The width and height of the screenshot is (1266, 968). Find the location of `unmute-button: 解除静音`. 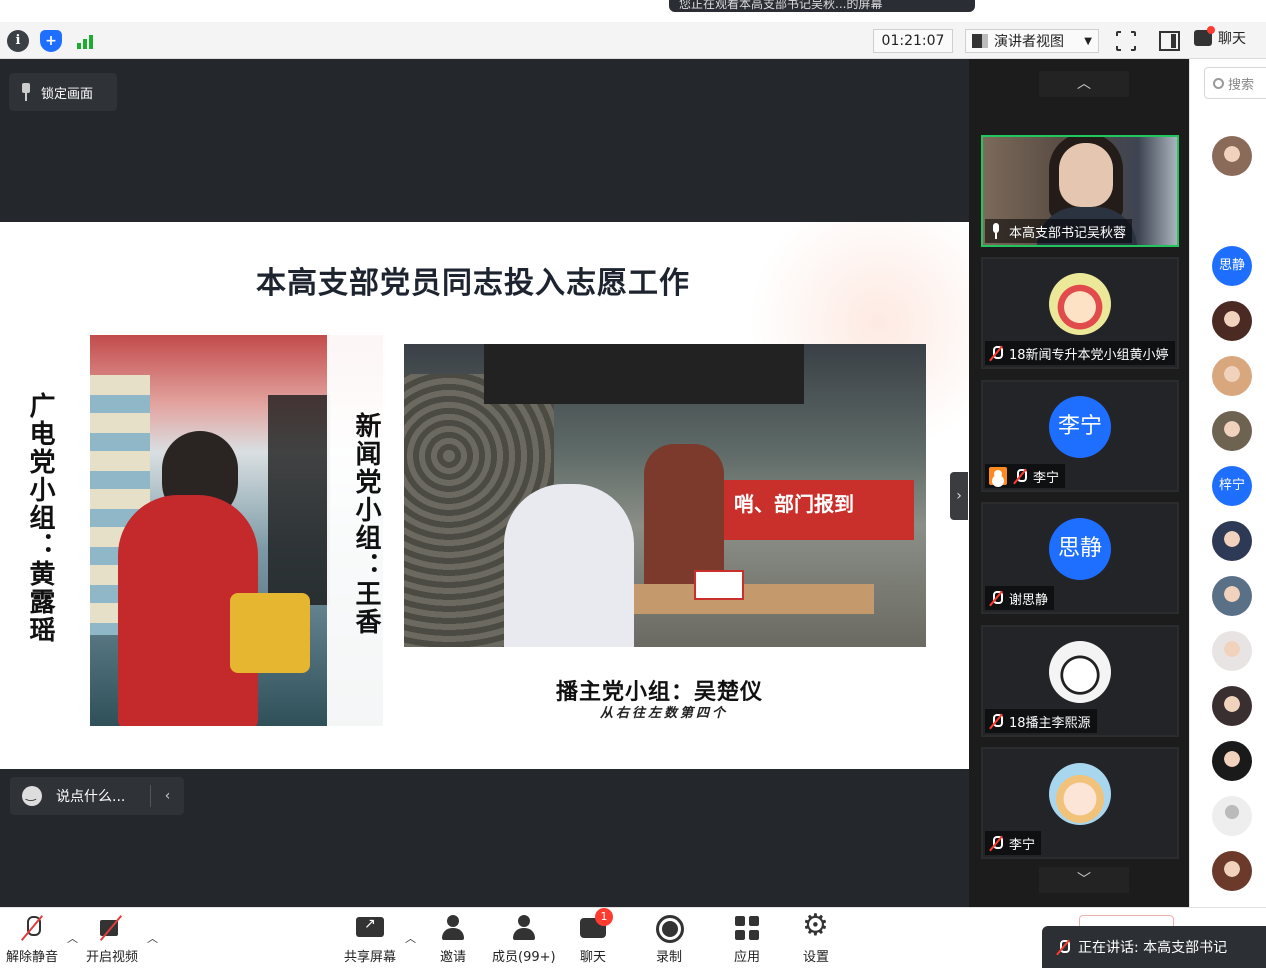

unmute-button: 解除静音 is located at coordinates (32, 939).